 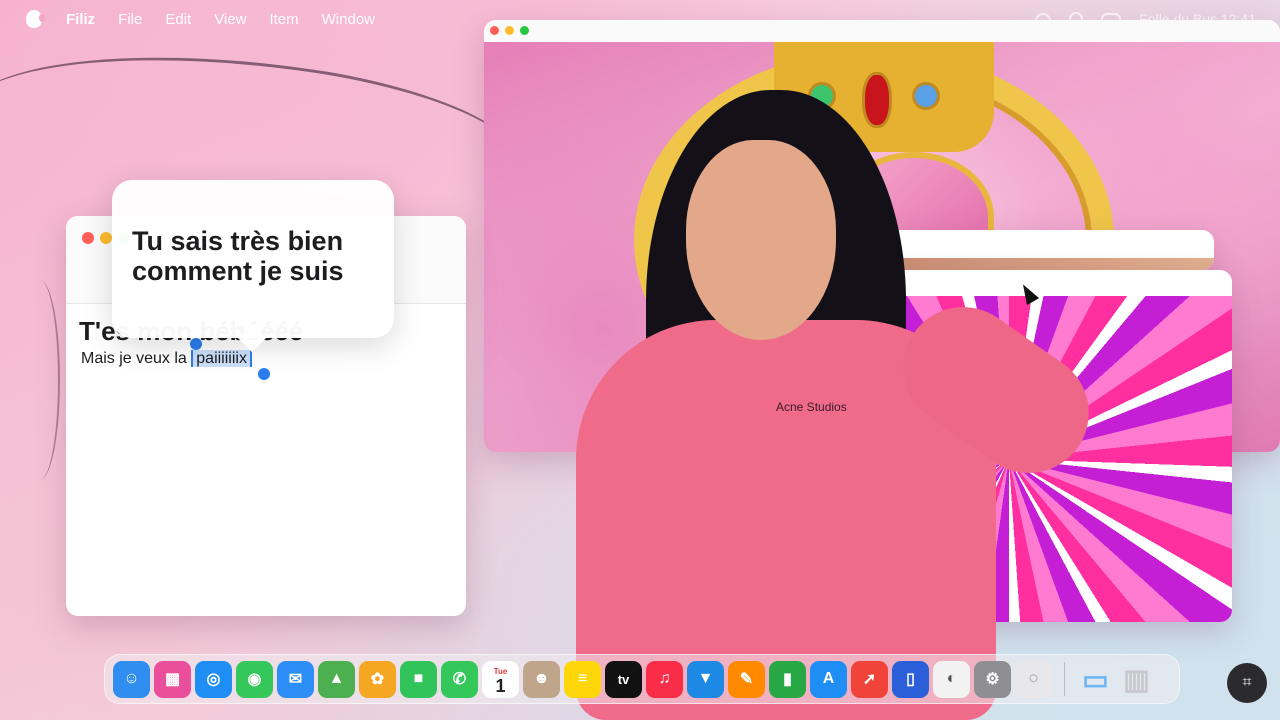 What do you see at coordinates (1136, 679) in the screenshot?
I see `trash-icon: ▥` at bounding box center [1136, 679].